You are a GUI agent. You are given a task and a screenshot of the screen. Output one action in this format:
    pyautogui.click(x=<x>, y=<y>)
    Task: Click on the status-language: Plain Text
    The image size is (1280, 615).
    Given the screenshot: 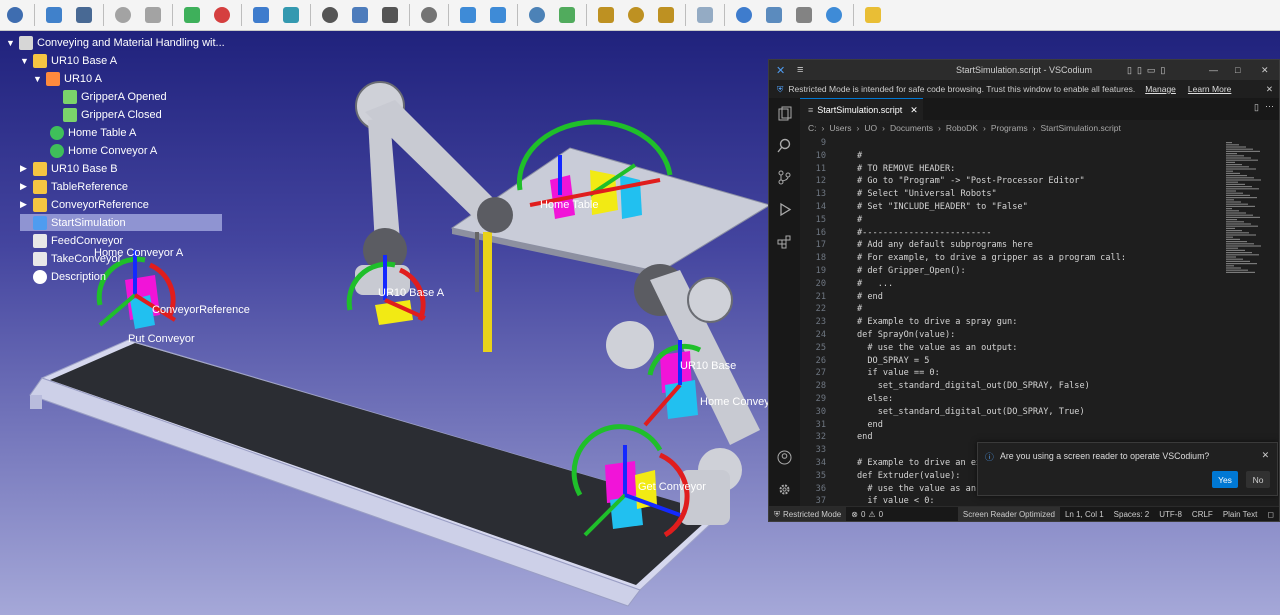 What is the action you would take?
    pyautogui.click(x=1240, y=514)
    